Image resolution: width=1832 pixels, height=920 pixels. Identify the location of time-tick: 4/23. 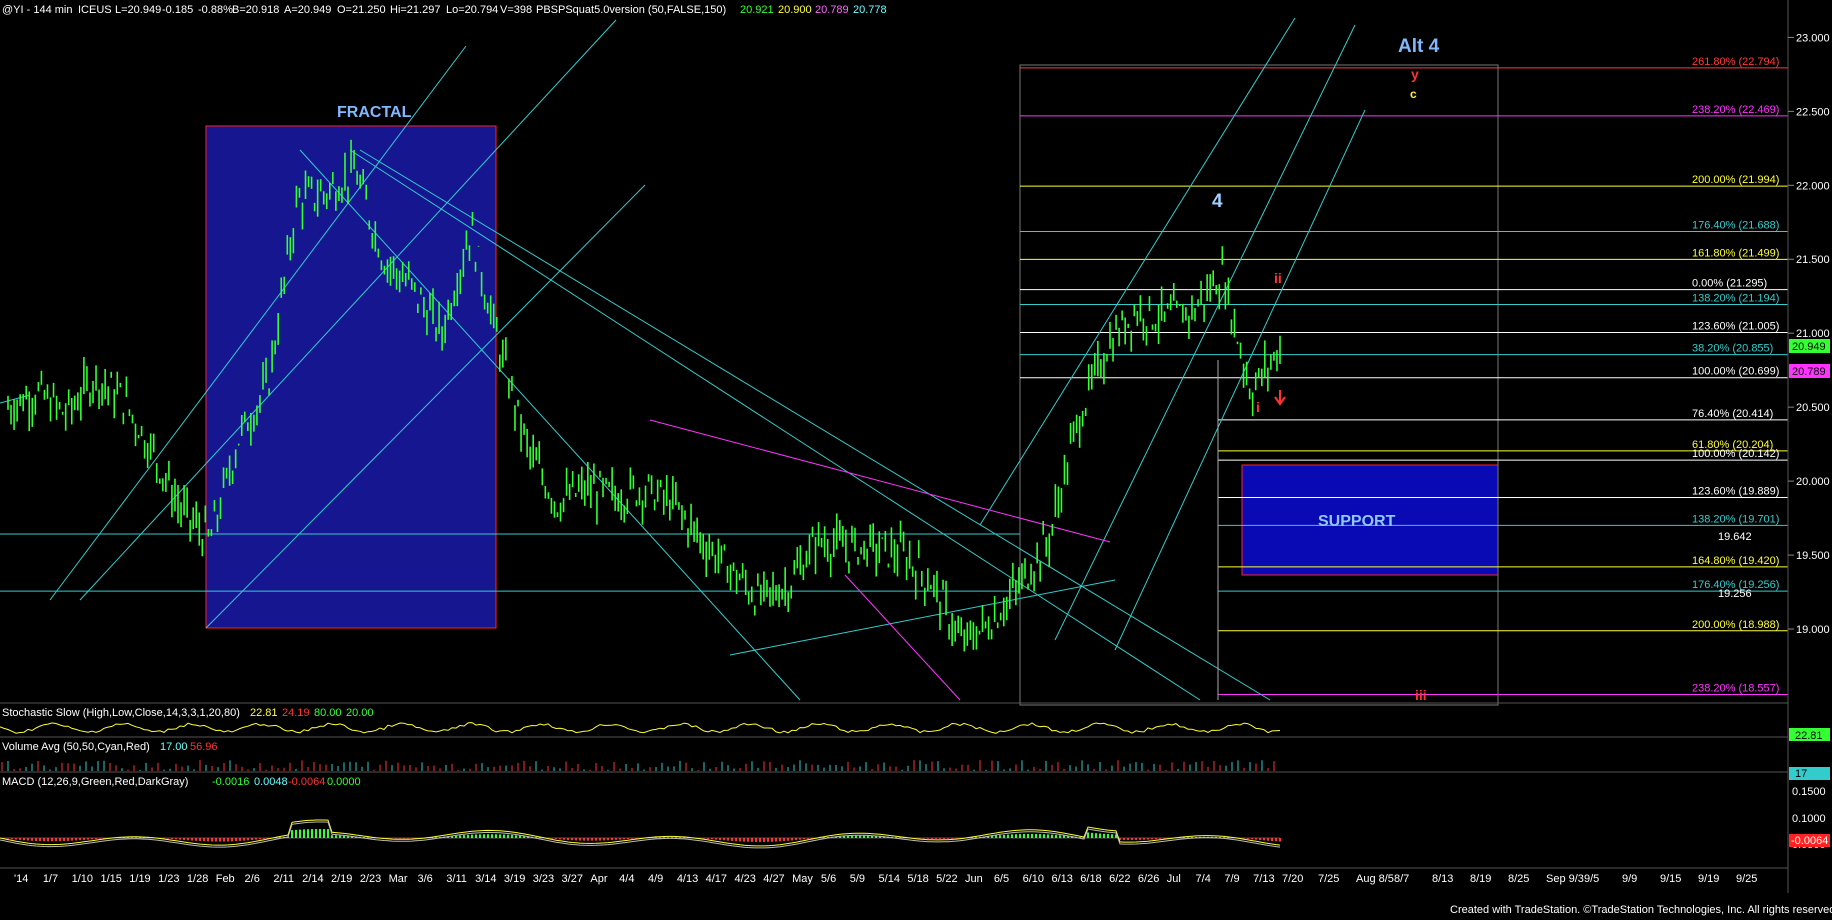
(744, 879).